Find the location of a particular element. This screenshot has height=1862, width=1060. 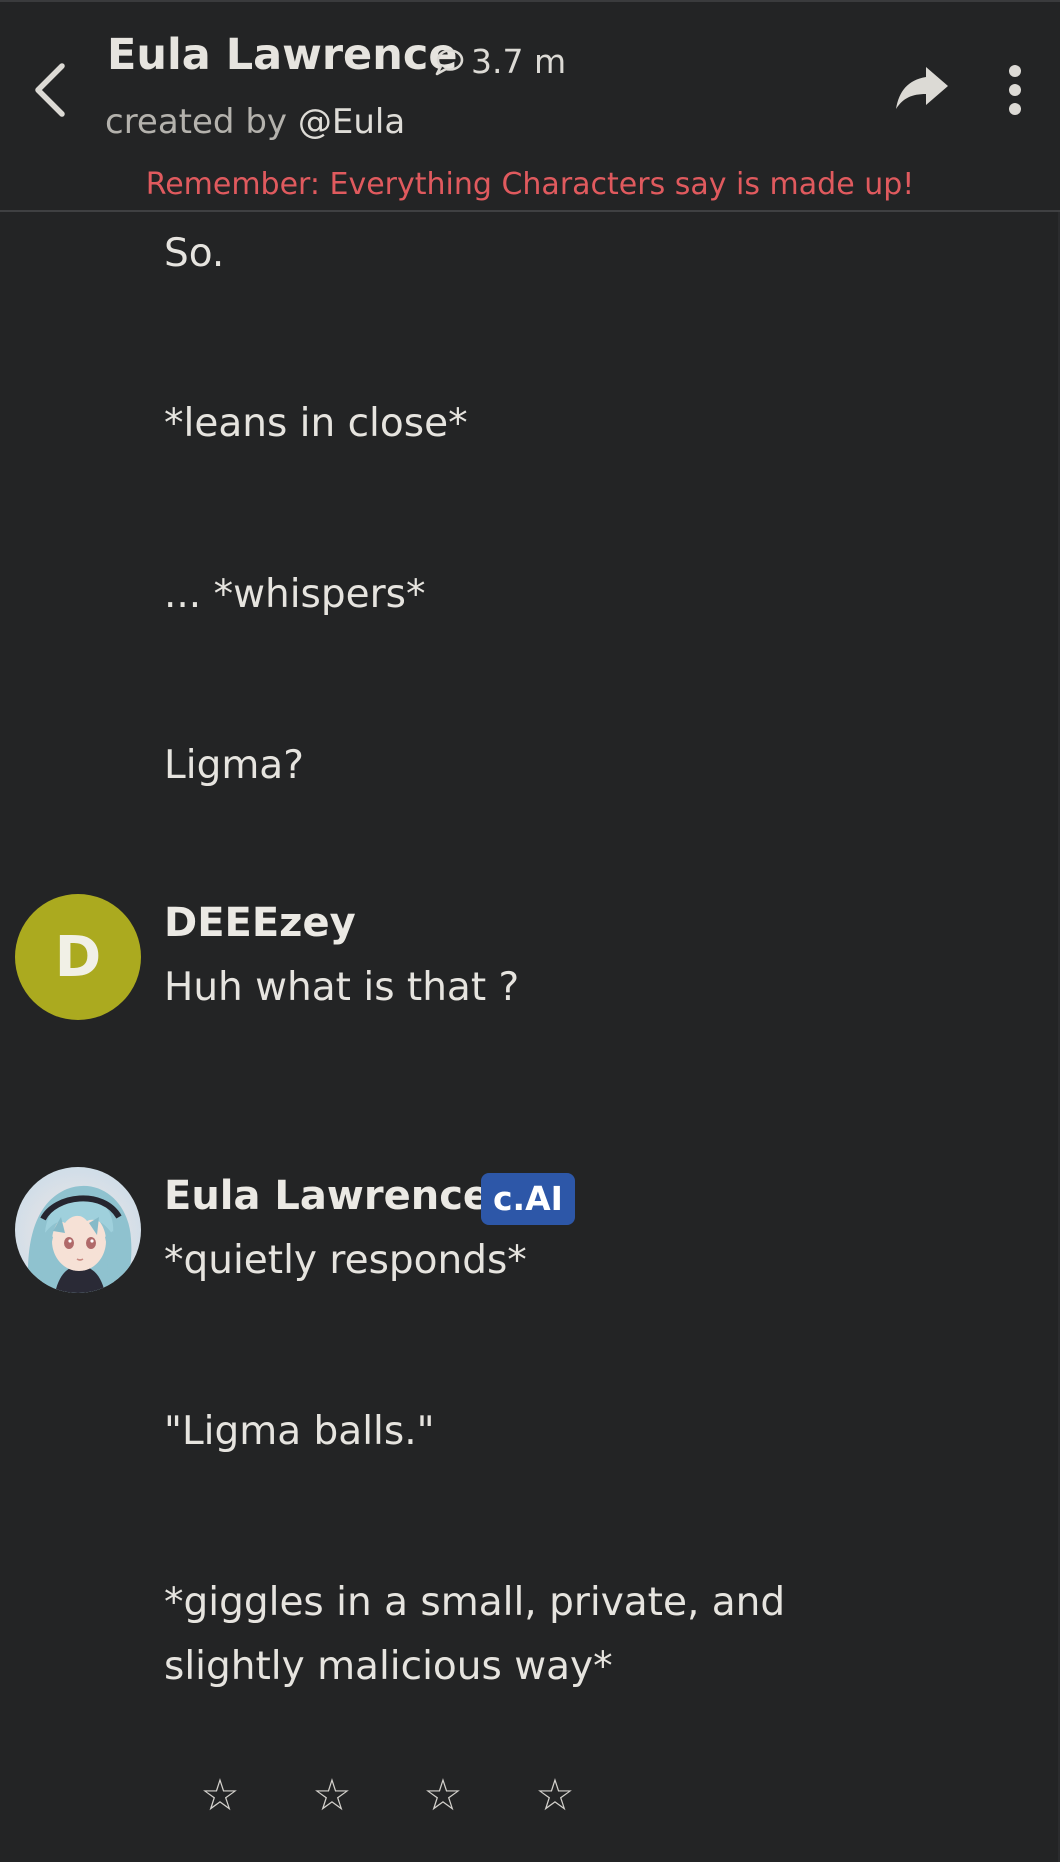

message-text: *quietly responds* is located at coordinates (345, 1260).